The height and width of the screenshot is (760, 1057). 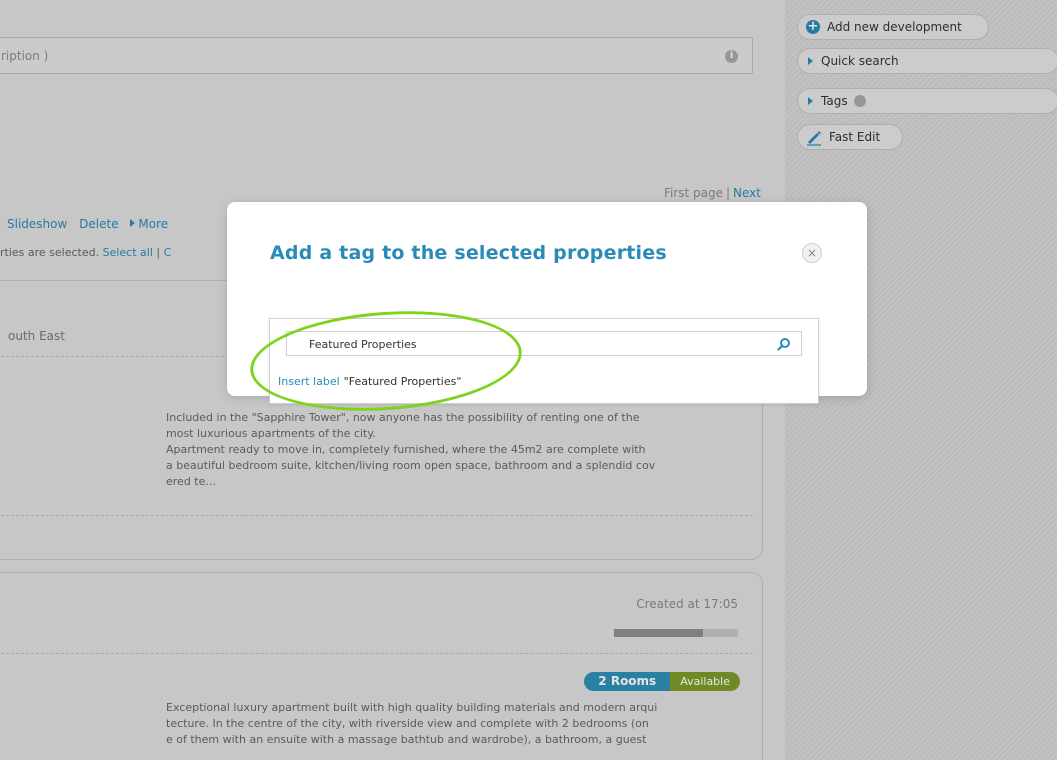 What do you see at coordinates (812, 253) in the screenshot?
I see `close-icon: ×` at bounding box center [812, 253].